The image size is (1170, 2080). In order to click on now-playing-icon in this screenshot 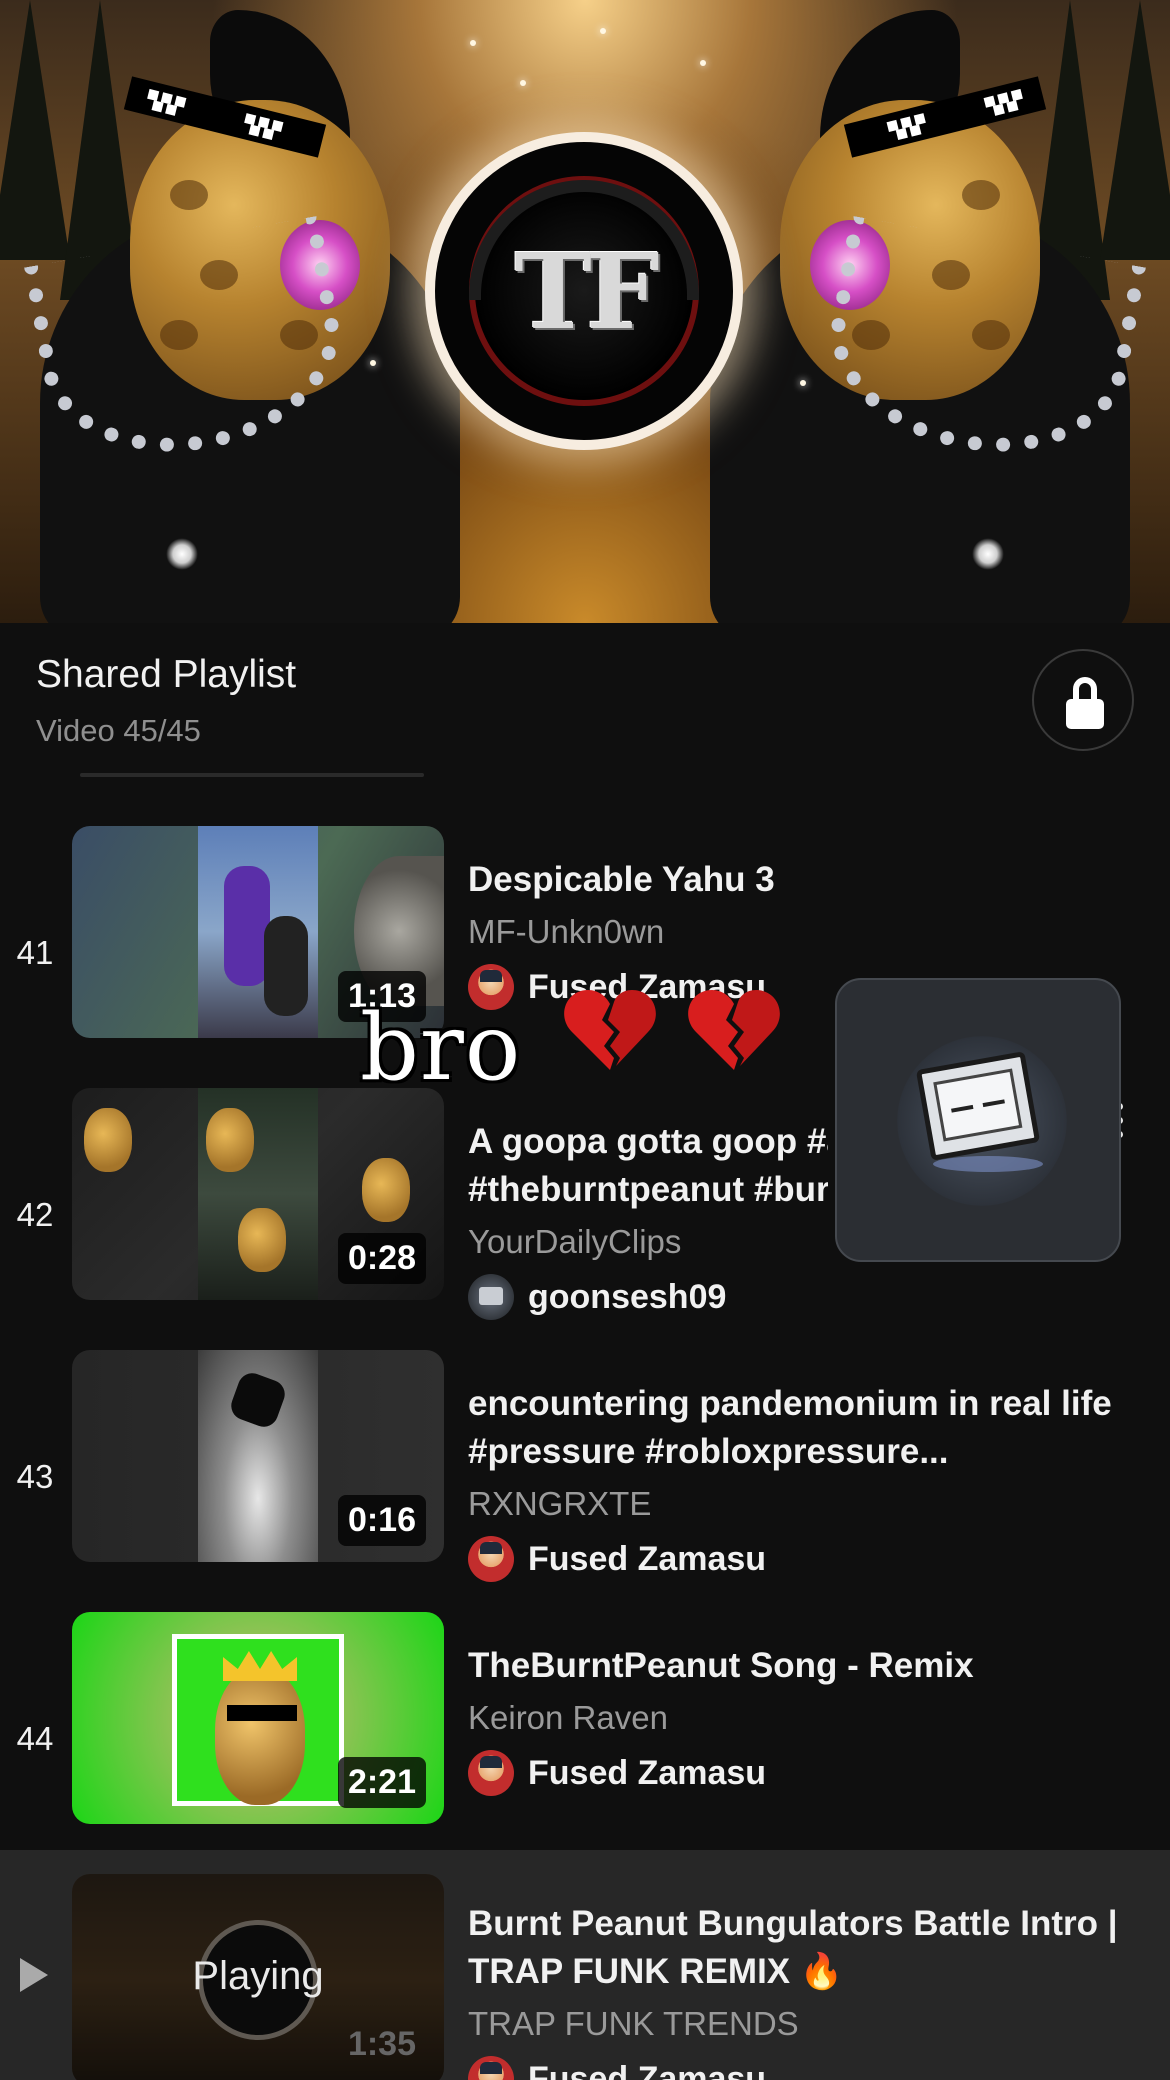, I will do `click(34, 1975)`.